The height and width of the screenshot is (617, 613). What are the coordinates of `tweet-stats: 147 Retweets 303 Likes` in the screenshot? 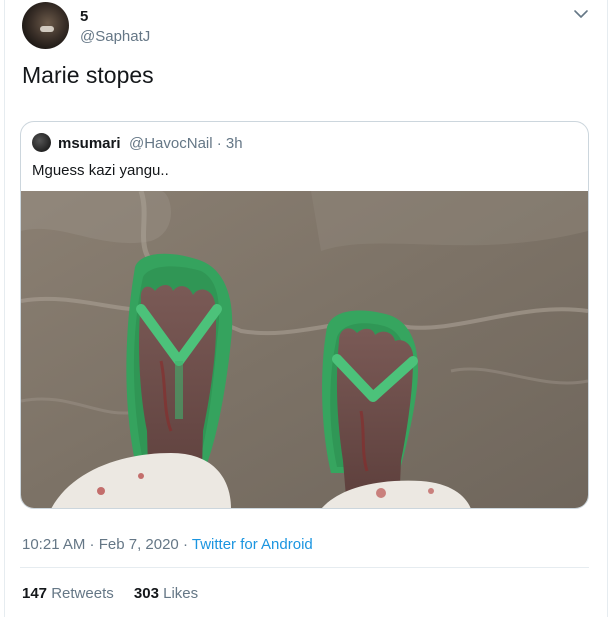 It's located at (118, 593).